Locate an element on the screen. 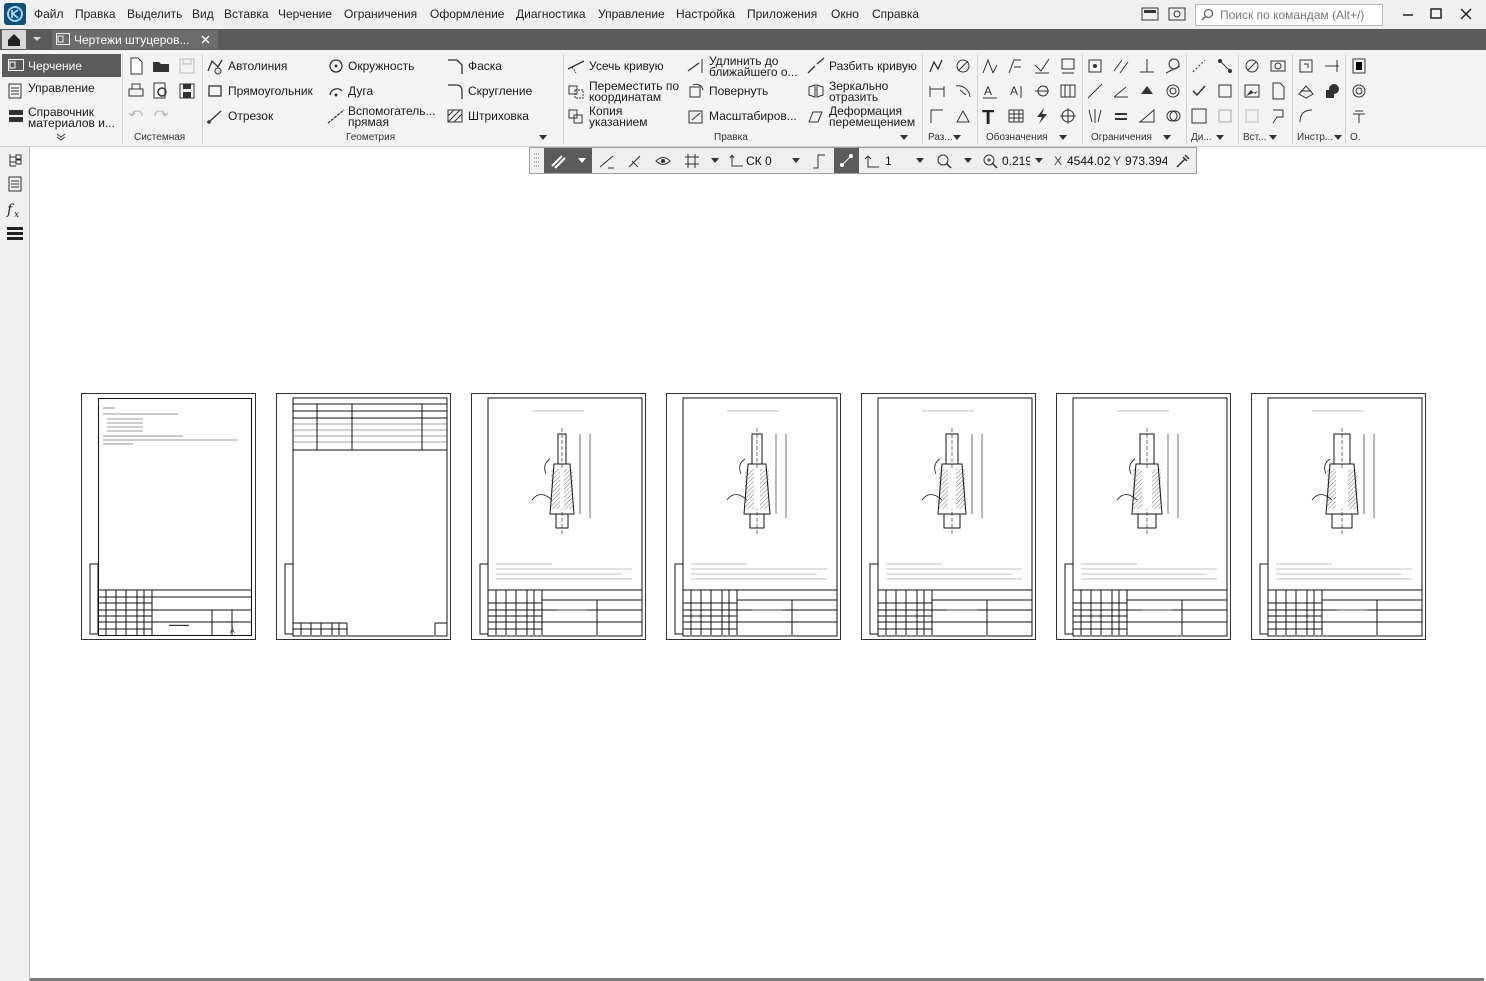 The width and height of the screenshot is (1486, 981). menu-help: Справка is located at coordinates (895, 14).